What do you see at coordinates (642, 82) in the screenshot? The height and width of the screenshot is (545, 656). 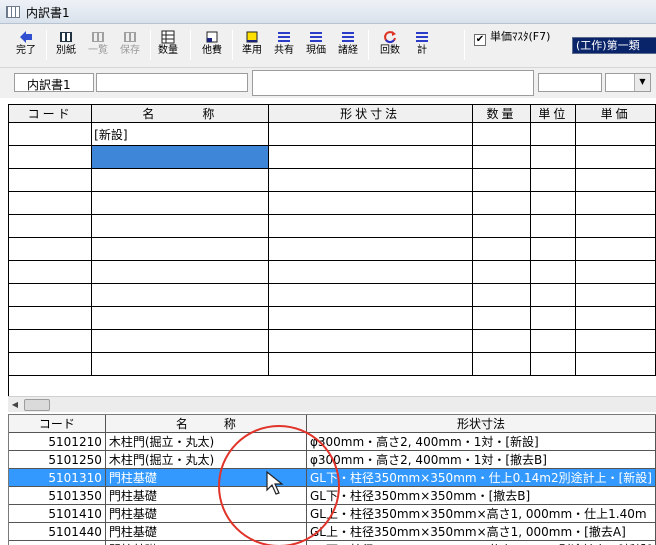 I see `chevron-down-icon: ▼` at bounding box center [642, 82].